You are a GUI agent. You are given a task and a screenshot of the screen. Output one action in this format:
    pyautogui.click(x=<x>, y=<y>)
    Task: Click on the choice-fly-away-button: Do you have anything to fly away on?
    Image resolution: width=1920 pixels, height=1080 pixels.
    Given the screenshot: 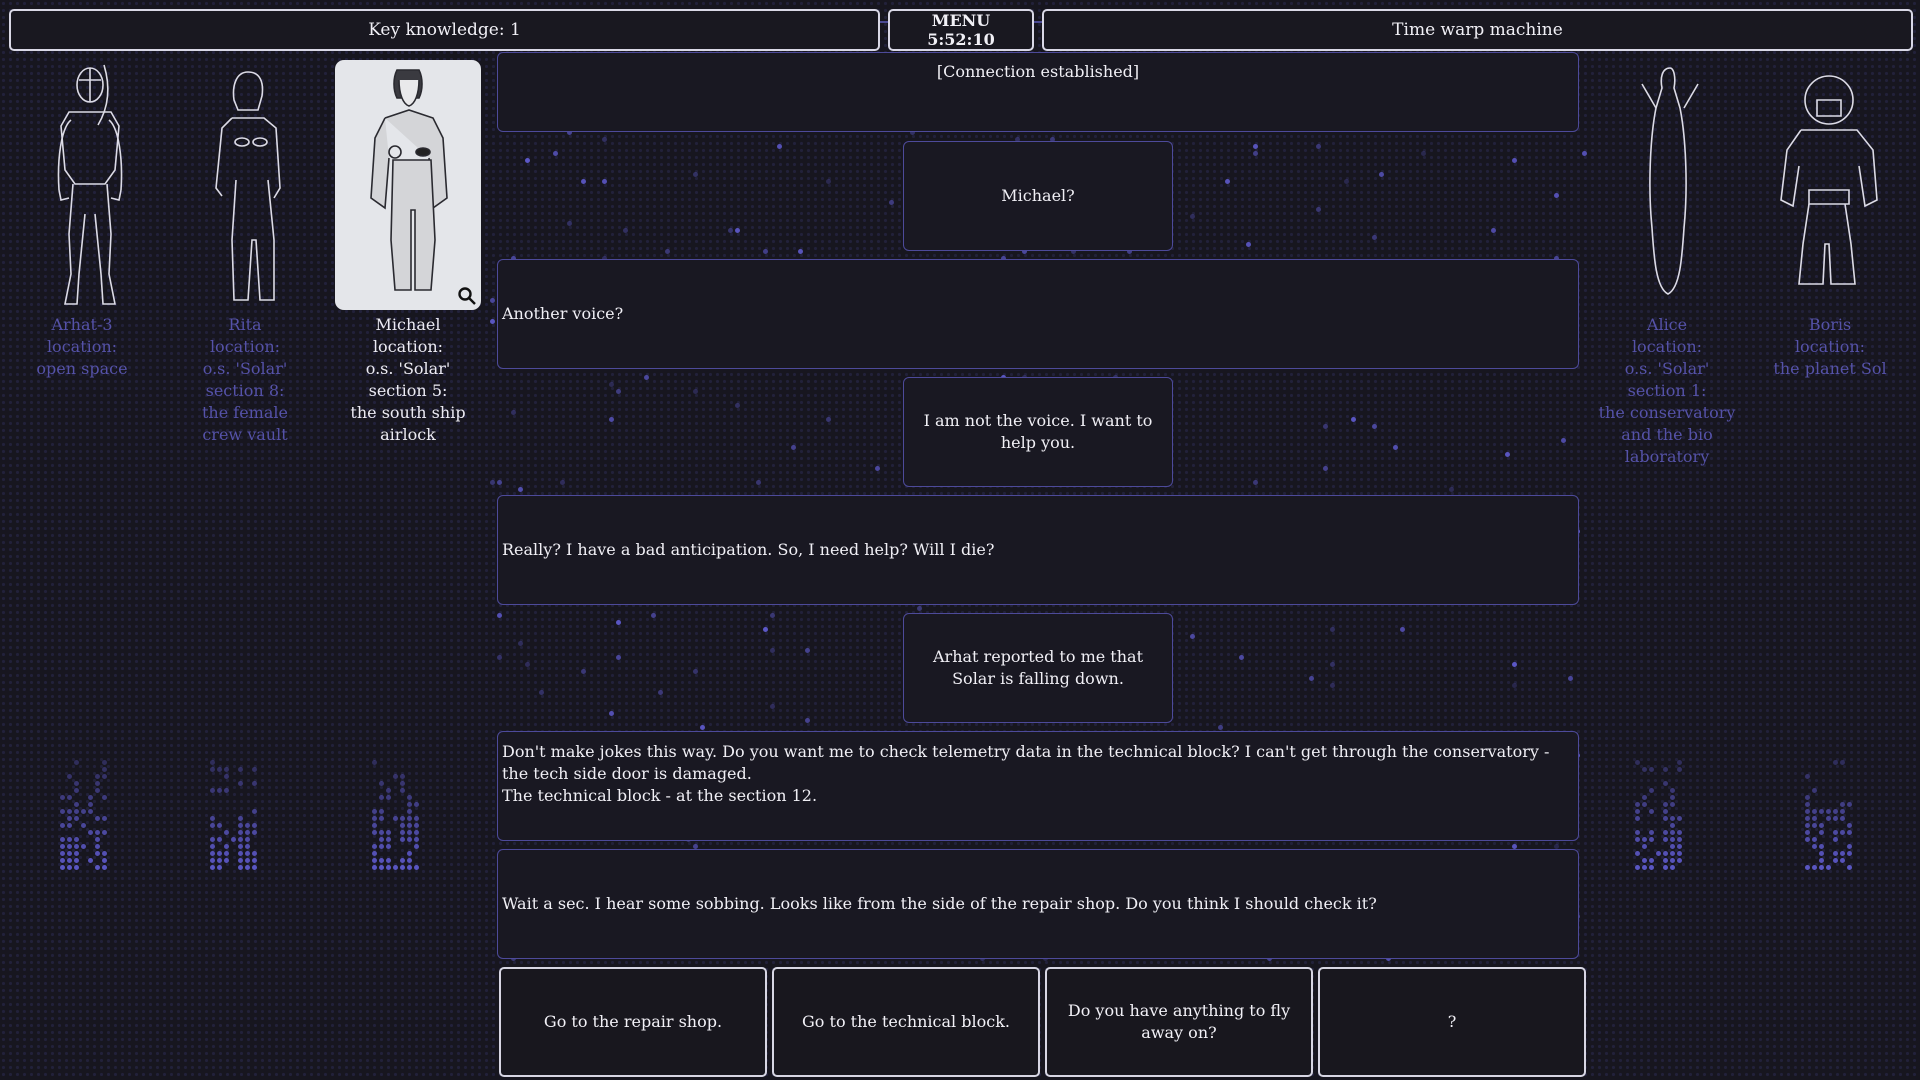 What is the action you would take?
    pyautogui.click(x=1179, y=1022)
    